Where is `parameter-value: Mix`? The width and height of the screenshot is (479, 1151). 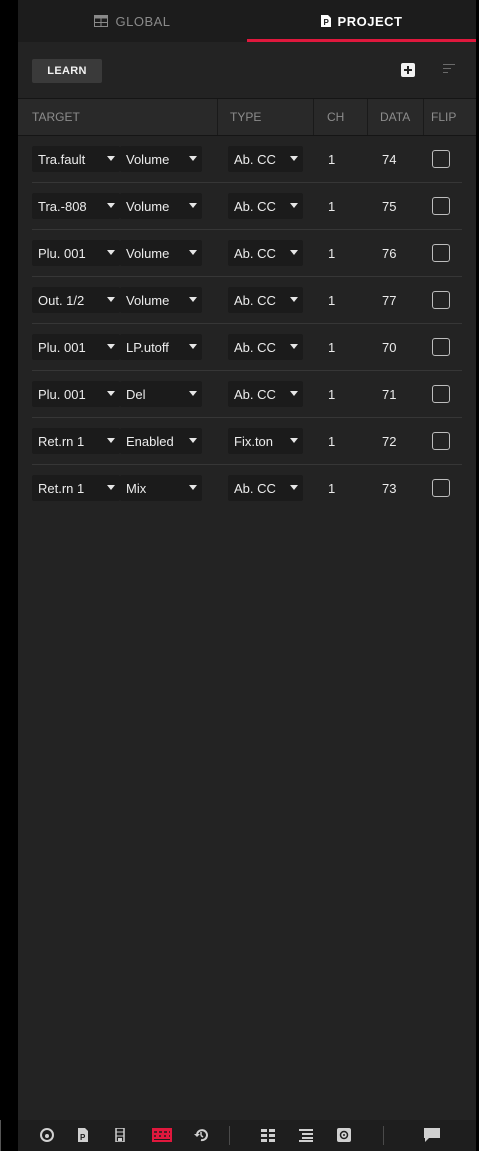
parameter-value: Mix is located at coordinates (136, 488).